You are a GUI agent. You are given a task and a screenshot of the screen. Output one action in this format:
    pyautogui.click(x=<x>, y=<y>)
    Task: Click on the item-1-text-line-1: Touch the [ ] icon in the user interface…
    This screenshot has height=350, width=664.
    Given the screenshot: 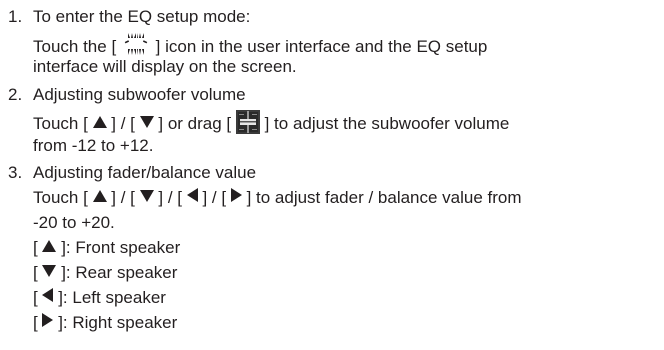 What is the action you would take?
    pyautogui.click(x=260, y=44)
    